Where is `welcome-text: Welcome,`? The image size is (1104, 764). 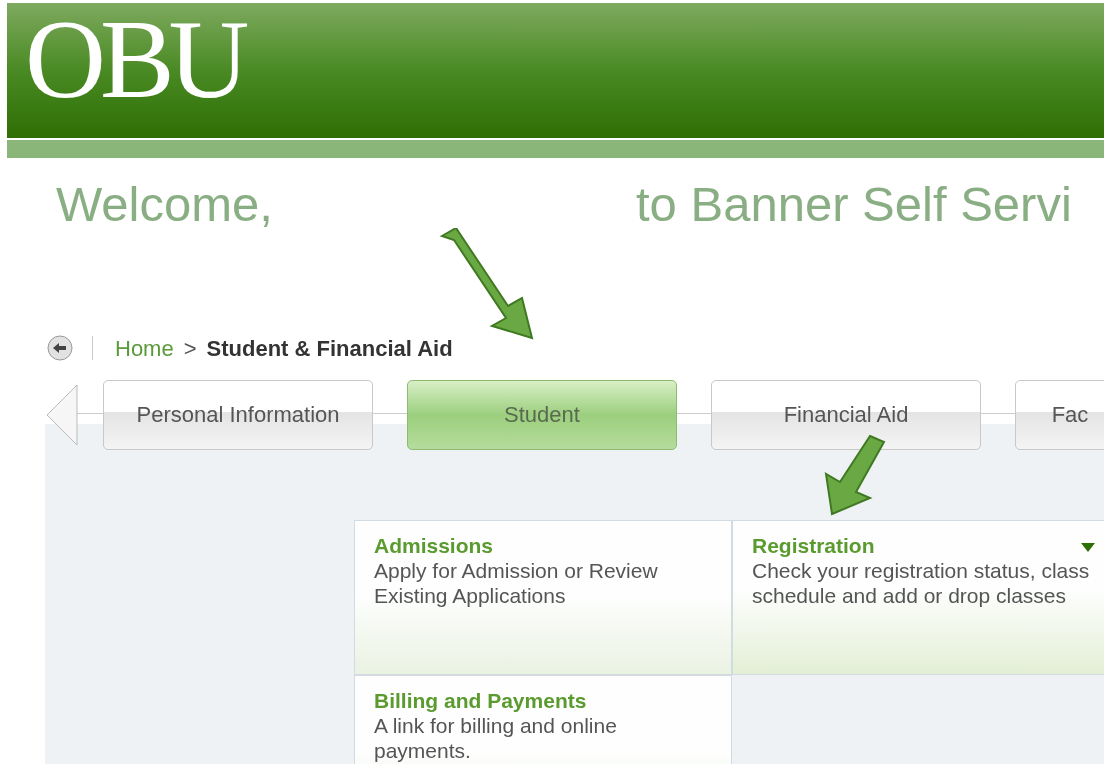
welcome-text: Welcome, is located at coordinates (164, 205).